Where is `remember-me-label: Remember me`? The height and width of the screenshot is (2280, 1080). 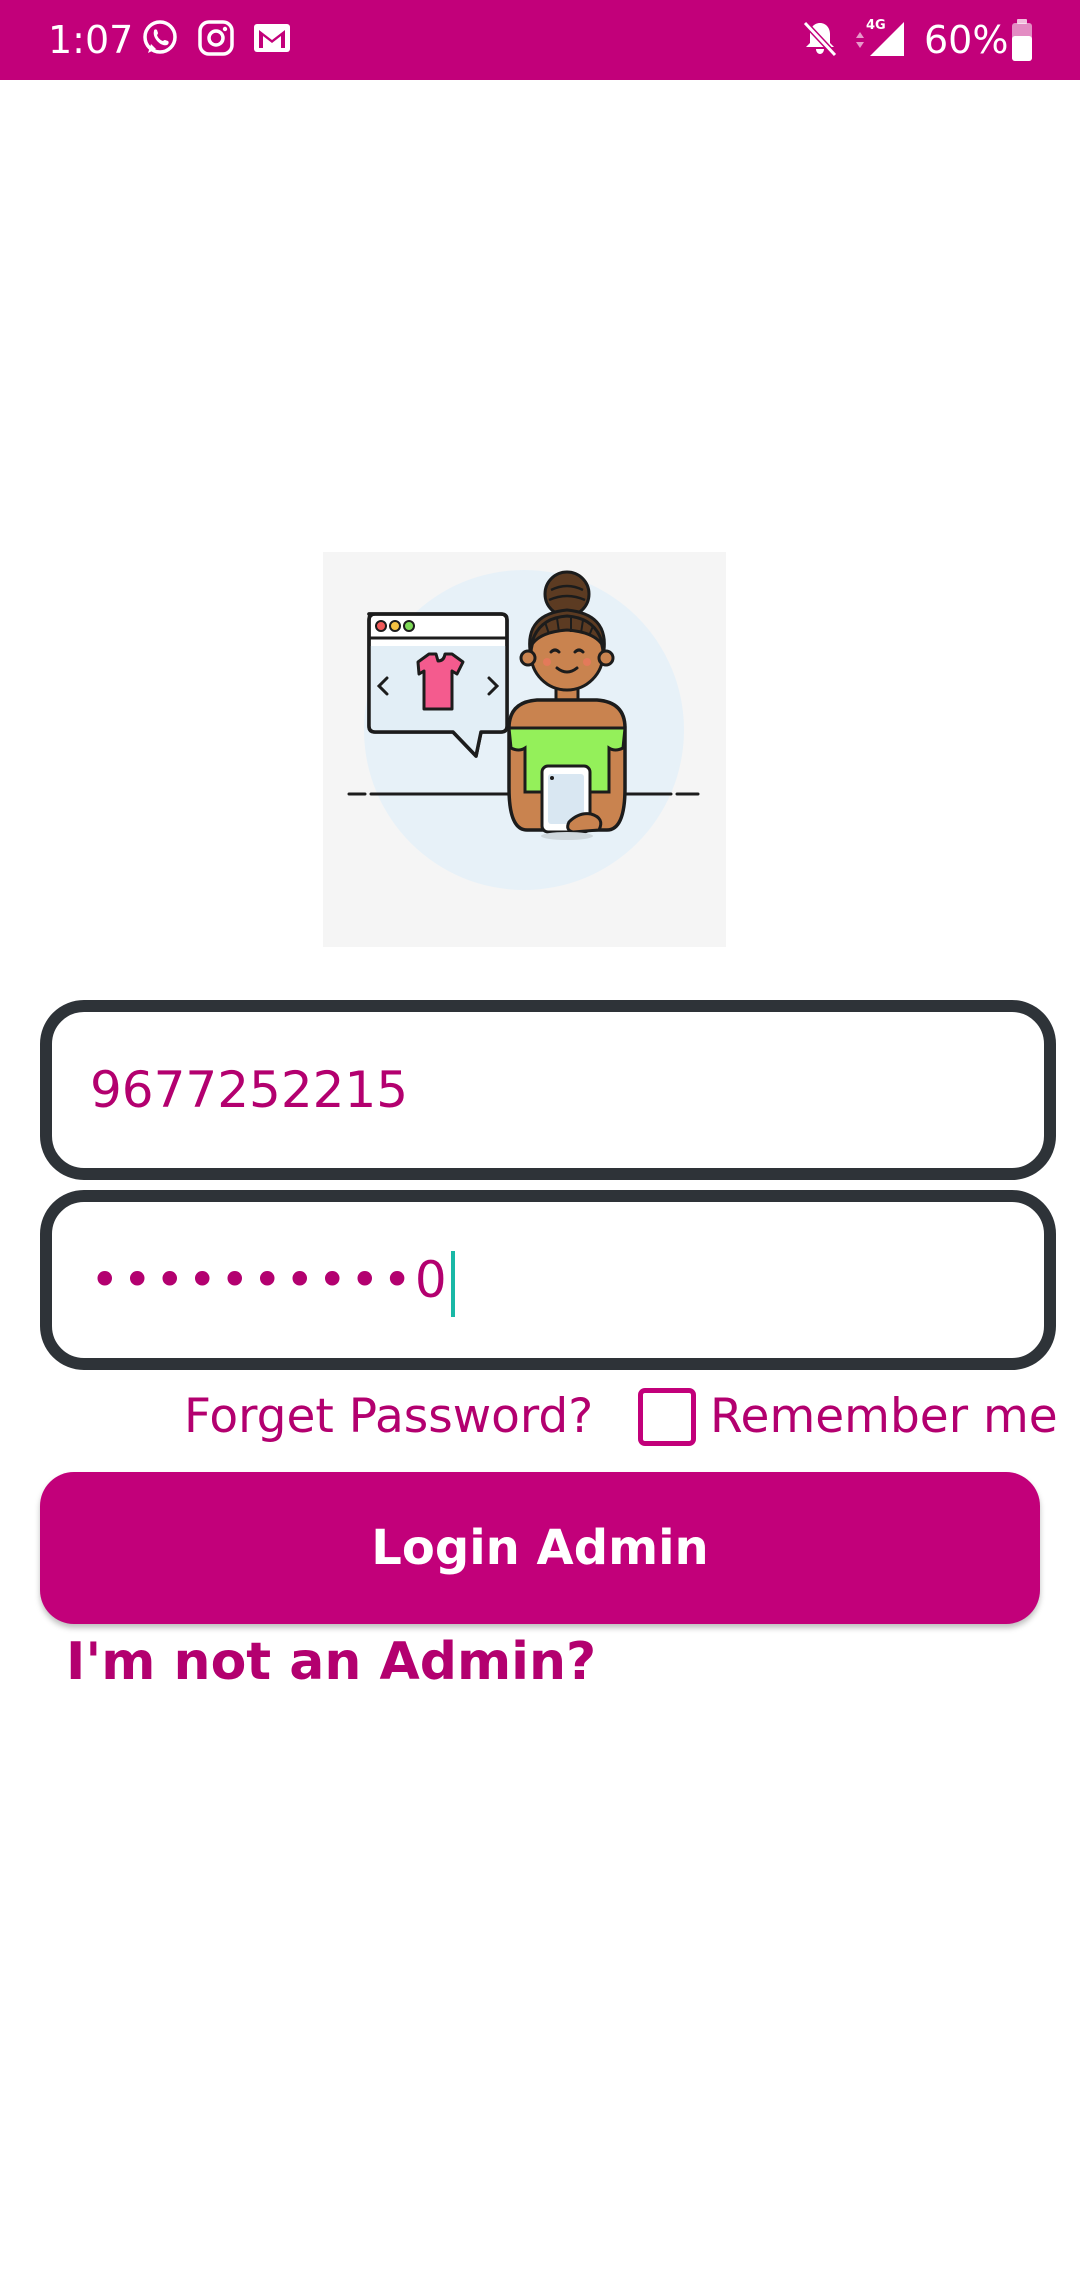
remember-me-label: Remember me is located at coordinates (884, 1417).